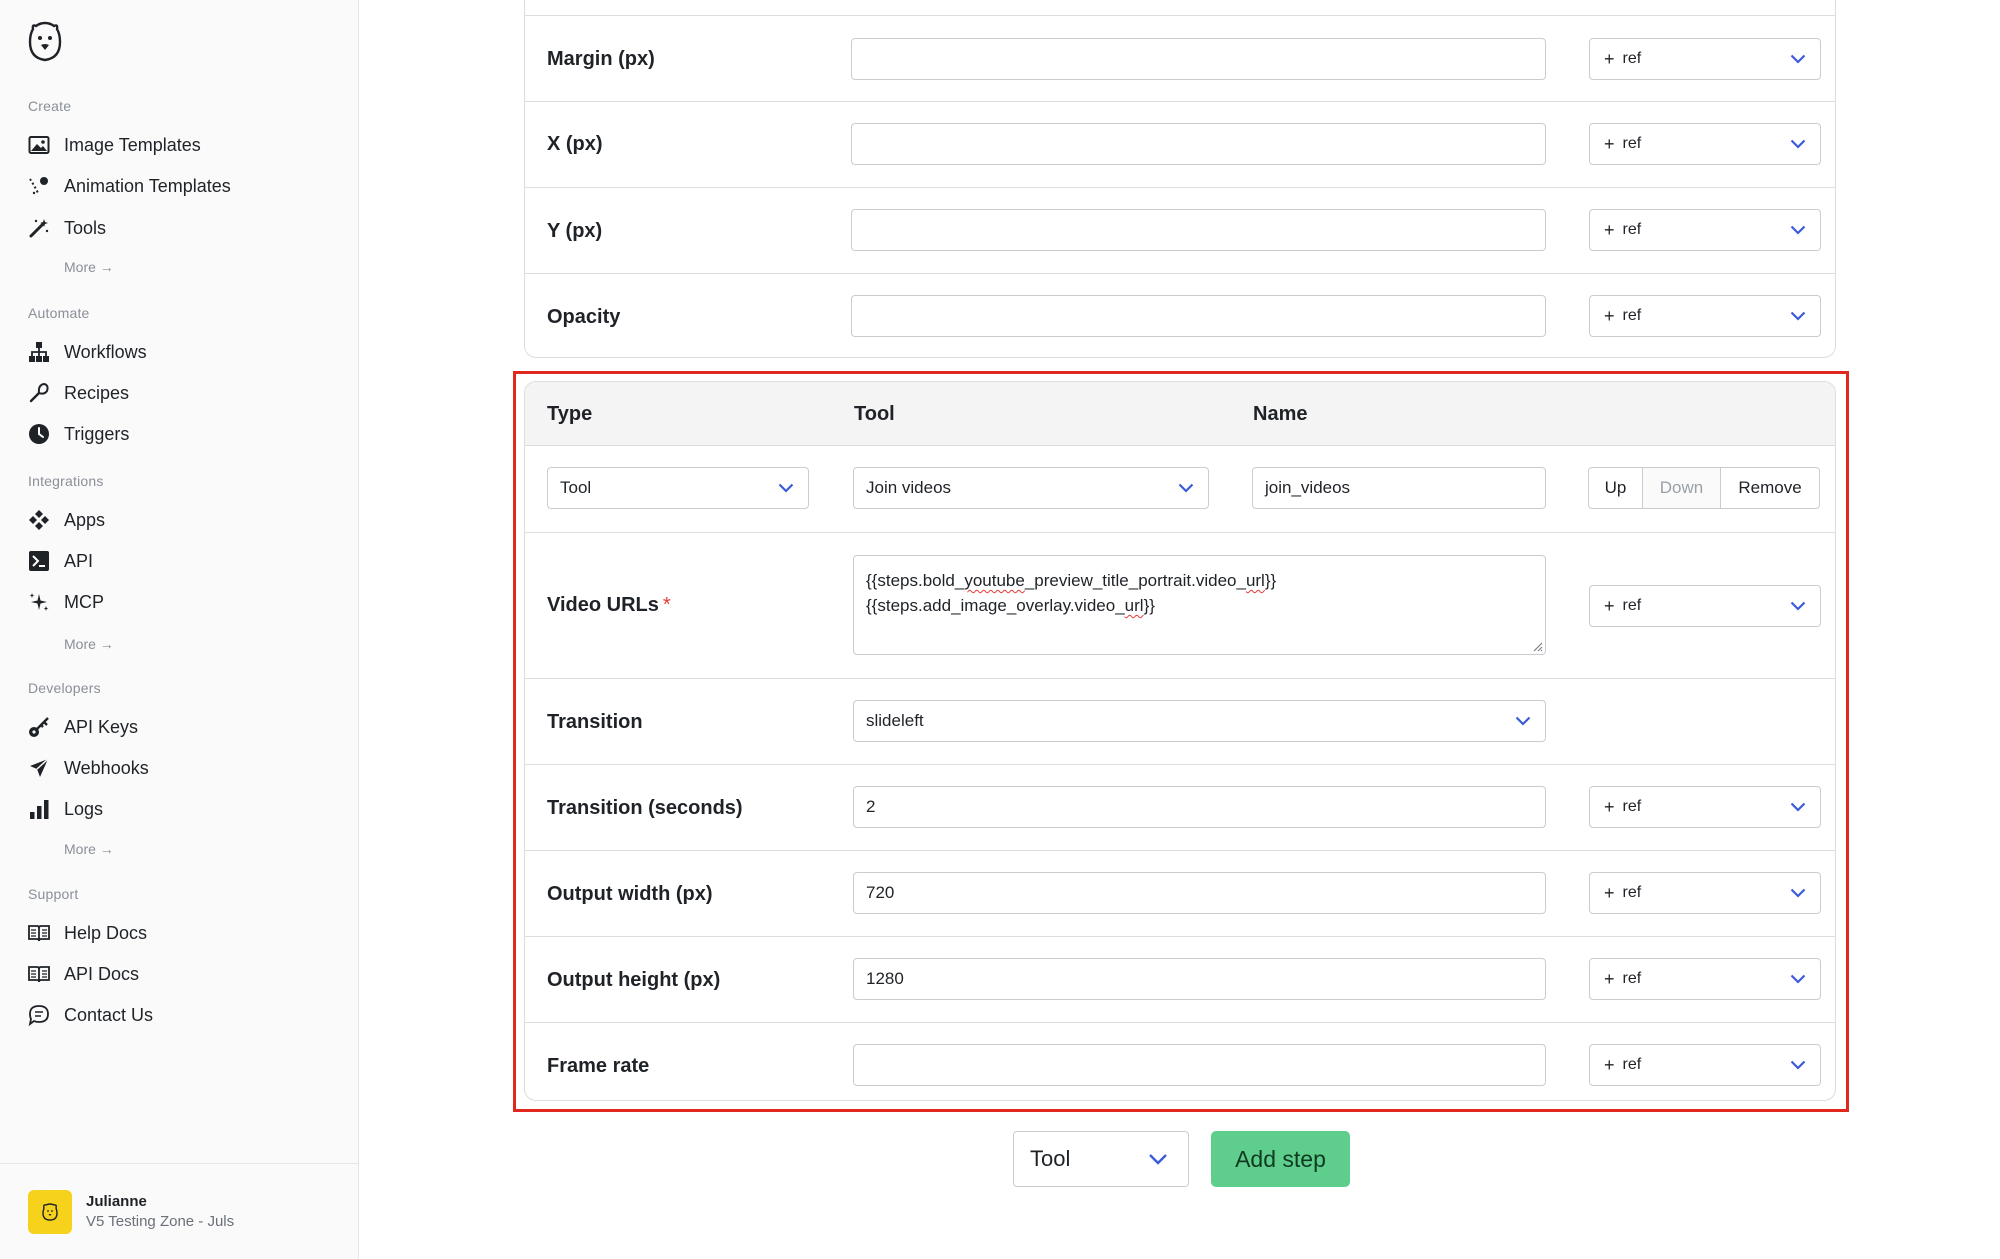  I want to click on bear-logo-icon, so click(45, 41).